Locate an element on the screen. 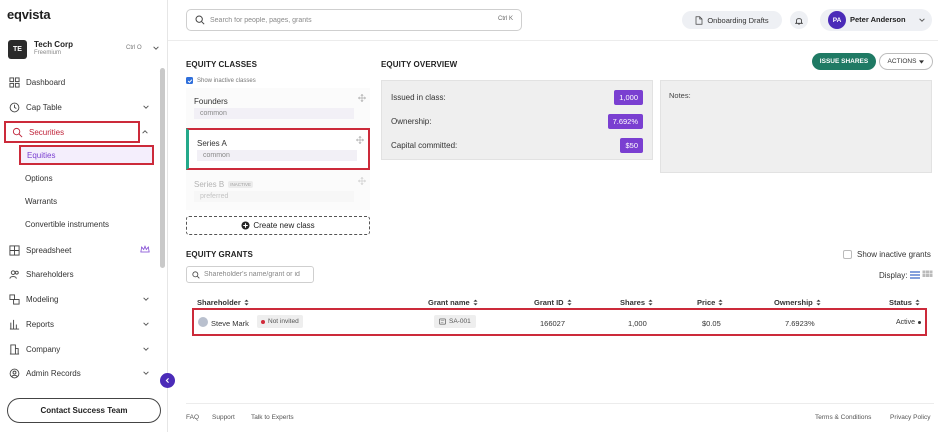 This screenshot has width=938, height=432. sidebar-item-label: Spreadsheet is located at coordinates (49, 250).